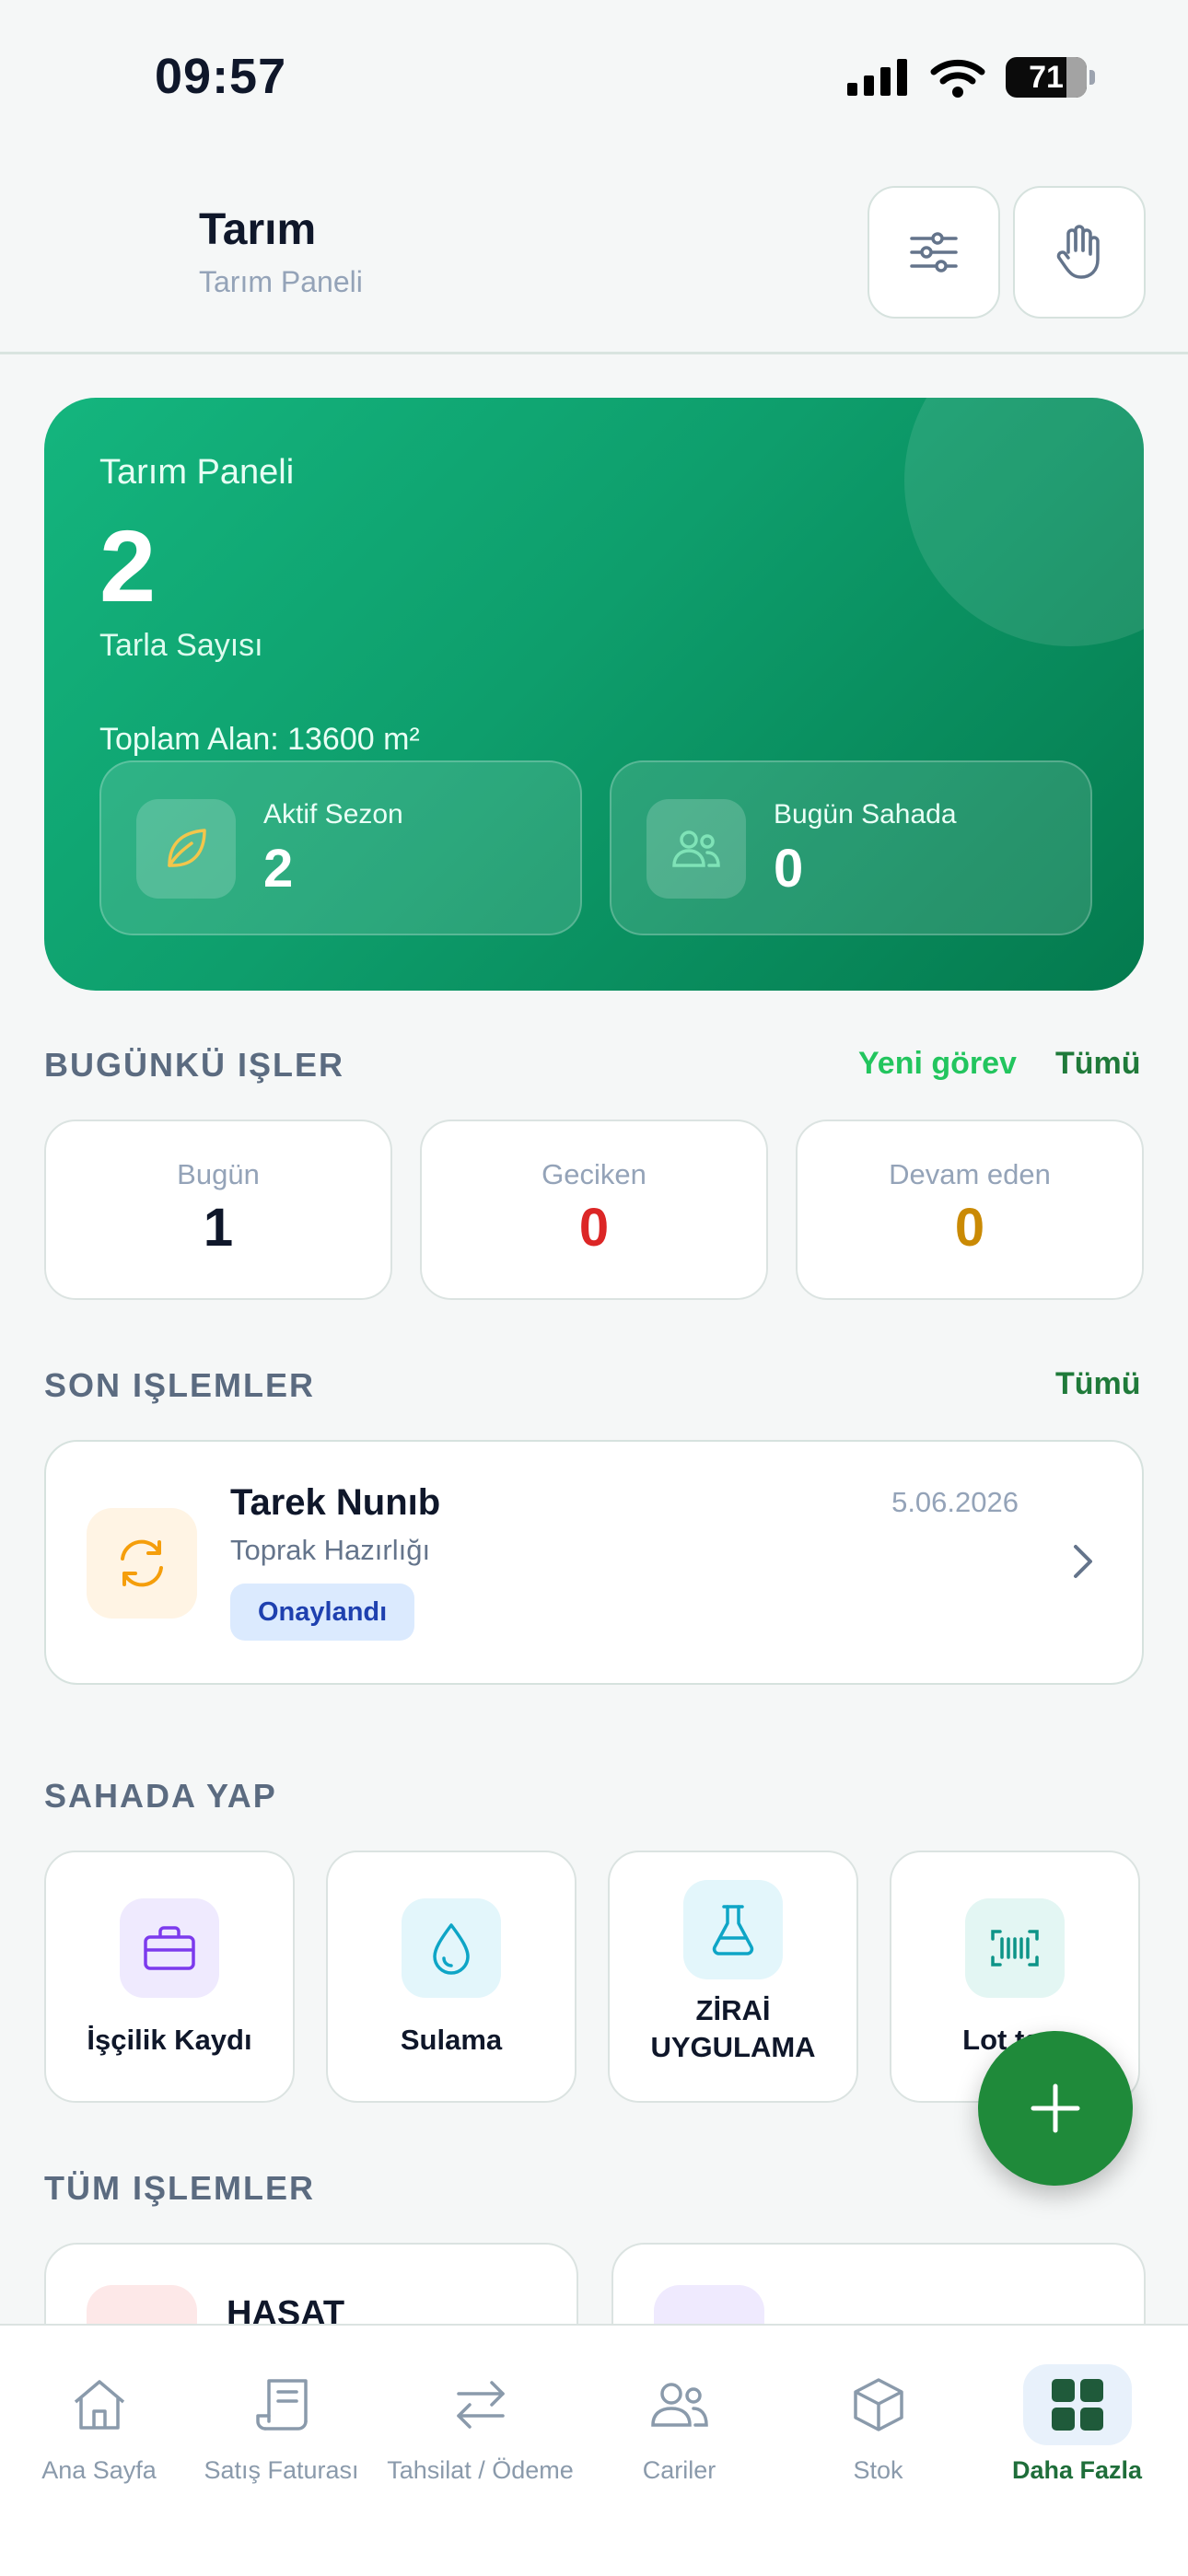  I want to click on field-count-label: Tarla Sayısı, so click(181, 645).